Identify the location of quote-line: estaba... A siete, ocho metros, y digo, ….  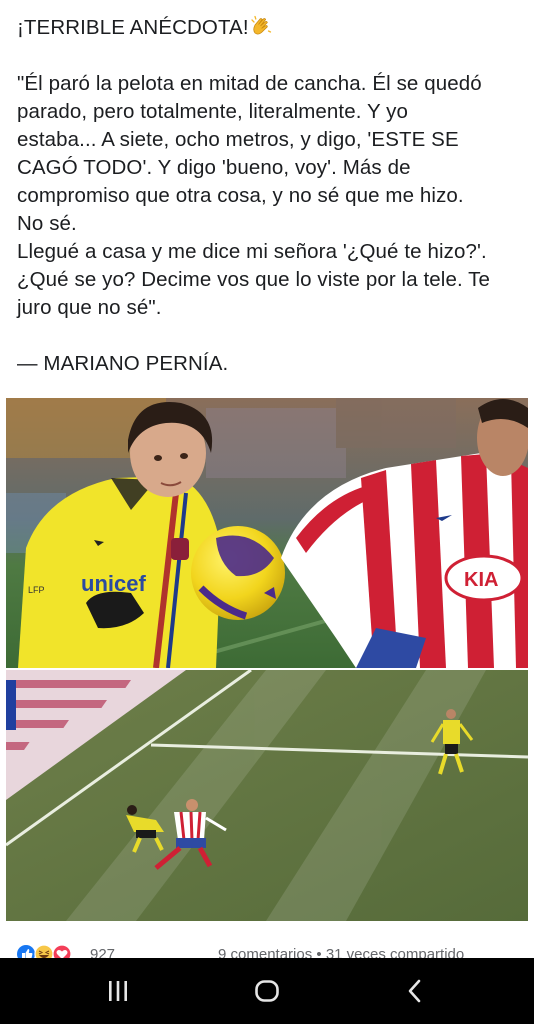
(238, 139).